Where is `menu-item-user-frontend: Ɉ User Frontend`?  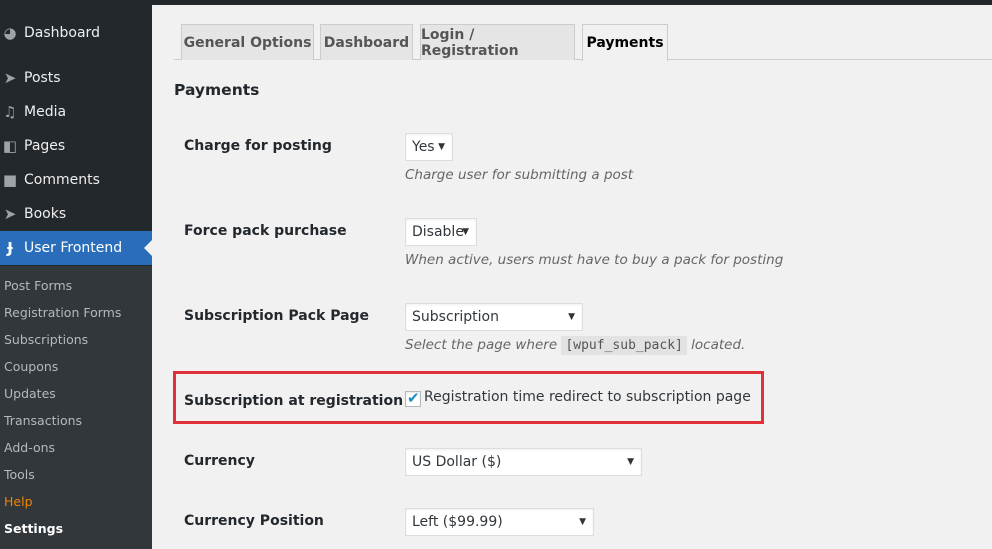 menu-item-user-frontend: Ɉ User Frontend is located at coordinates (76, 248).